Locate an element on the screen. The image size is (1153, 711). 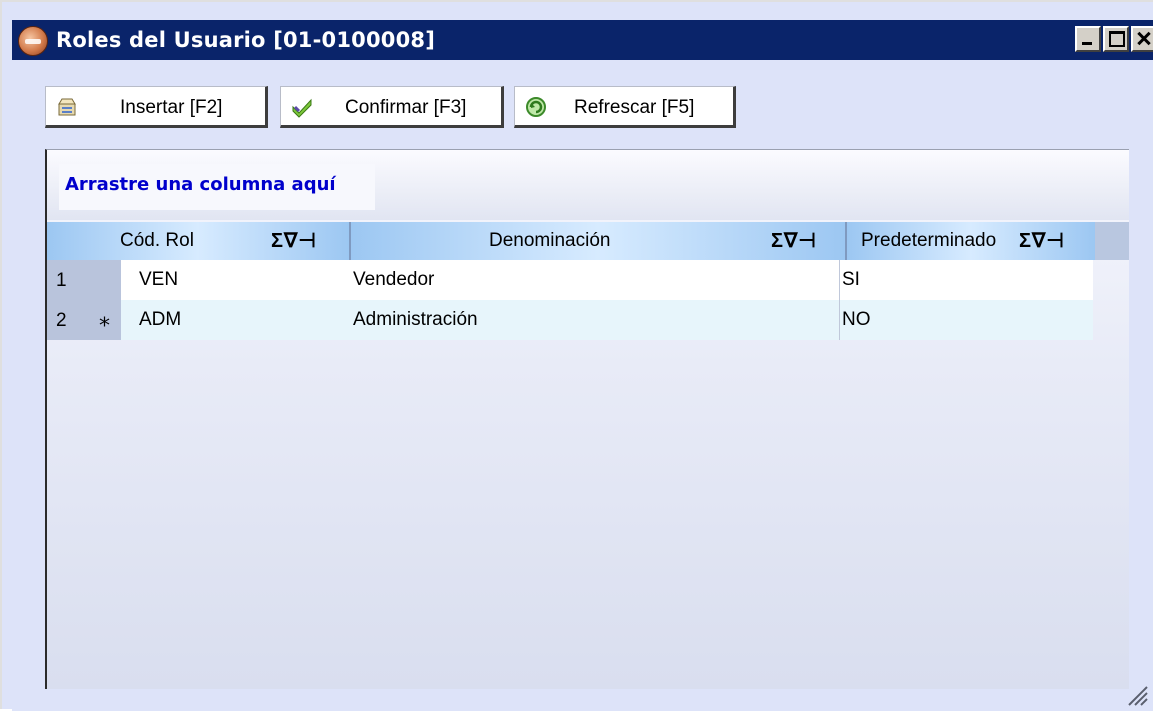
cell-text: VEN is located at coordinates (159, 279).